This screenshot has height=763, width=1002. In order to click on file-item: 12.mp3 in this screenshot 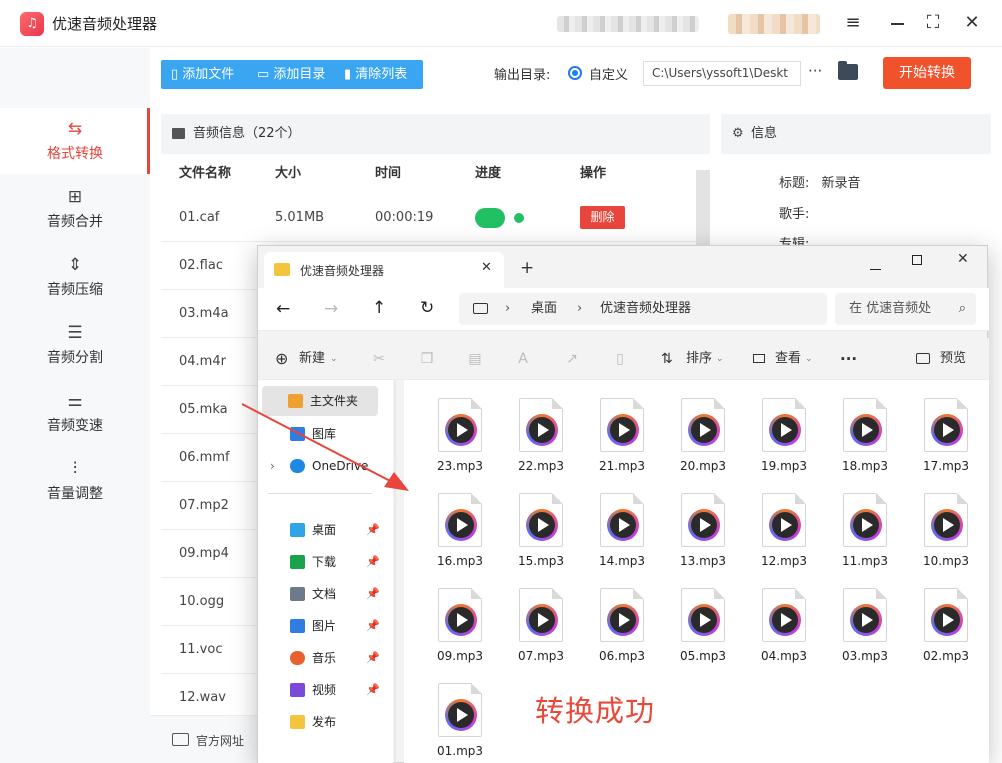, I will do `click(784, 527)`.